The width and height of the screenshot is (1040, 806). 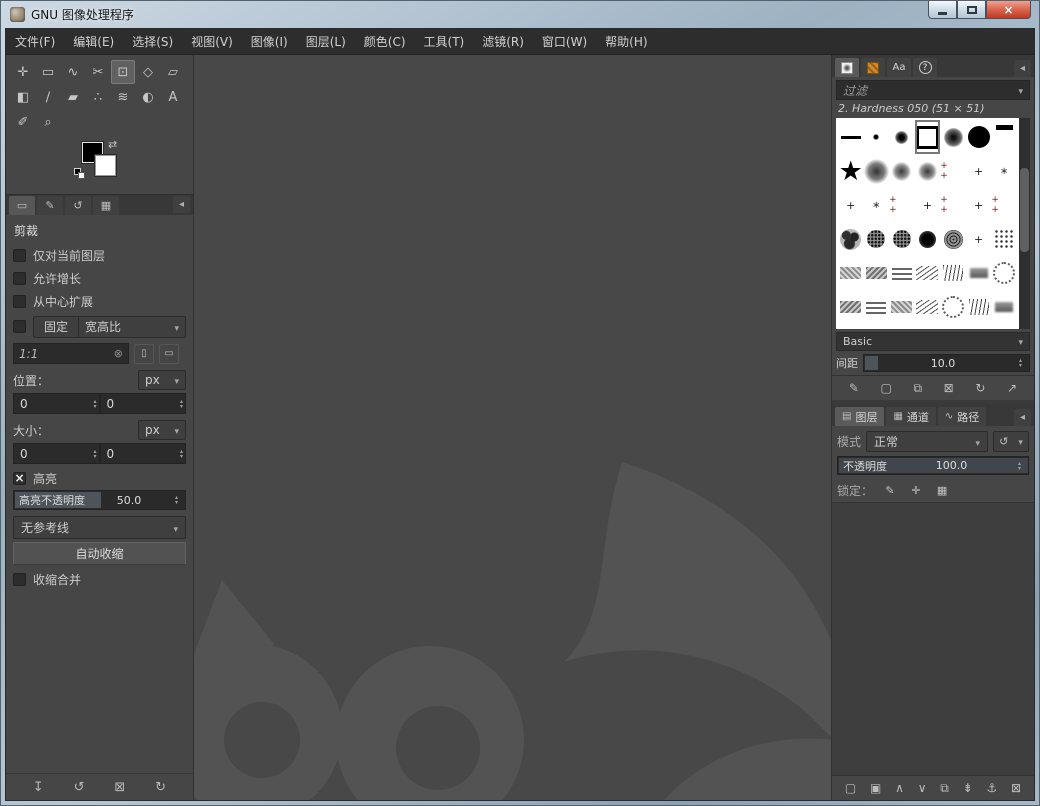 I want to click on menu-item: 文件(F), so click(x=35, y=41).